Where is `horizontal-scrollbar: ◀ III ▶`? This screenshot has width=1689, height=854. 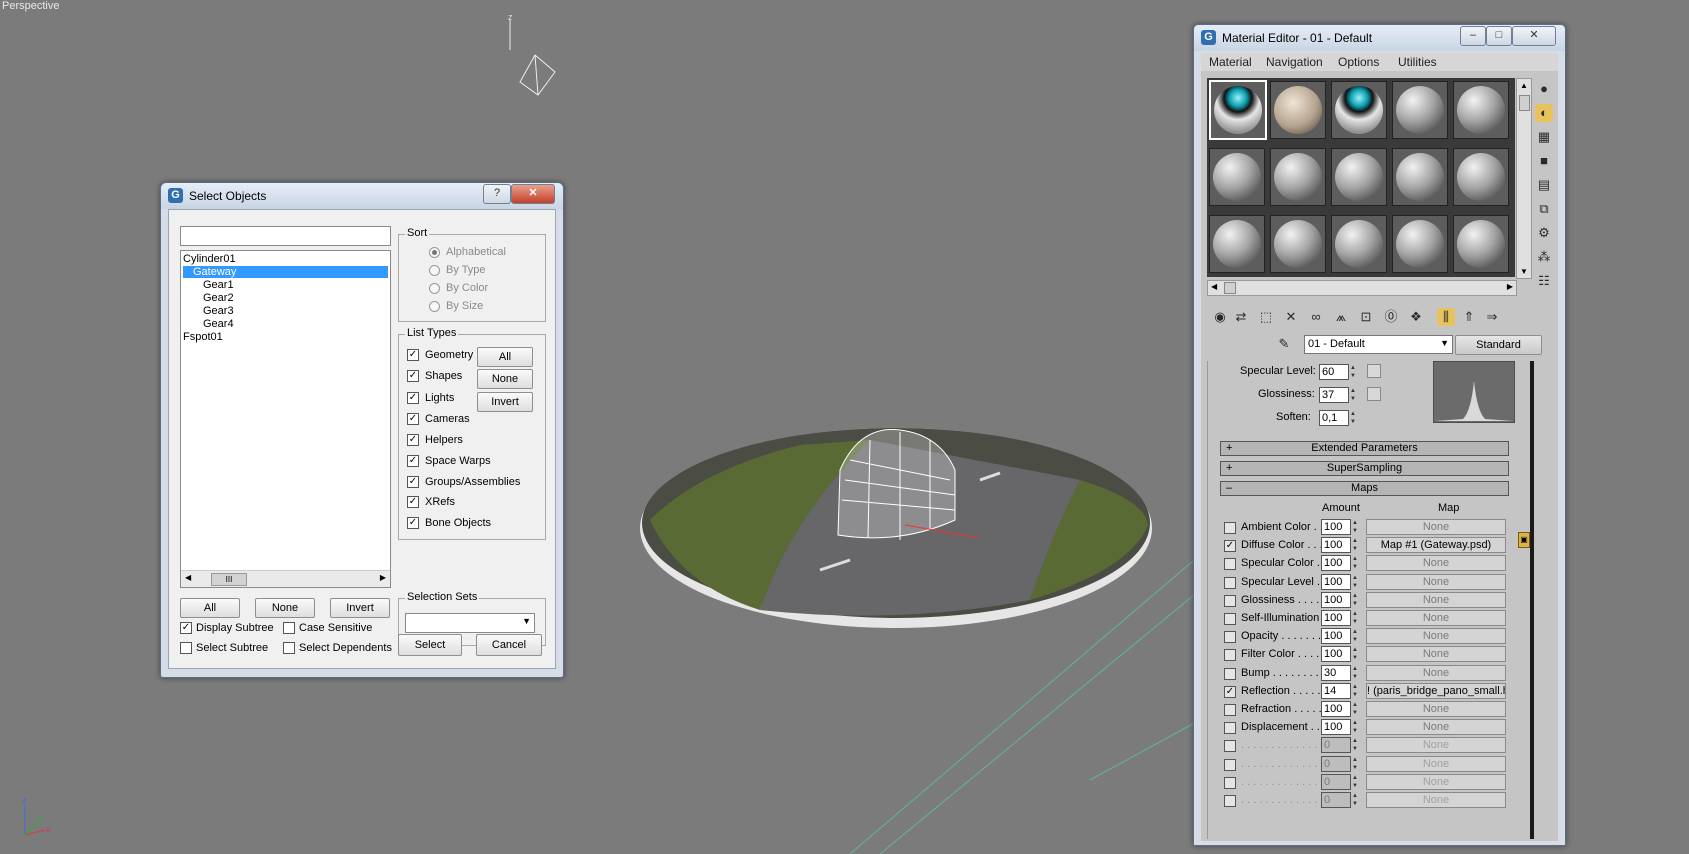 horizontal-scrollbar: ◀ III ▶ is located at coordinates (285, 578).